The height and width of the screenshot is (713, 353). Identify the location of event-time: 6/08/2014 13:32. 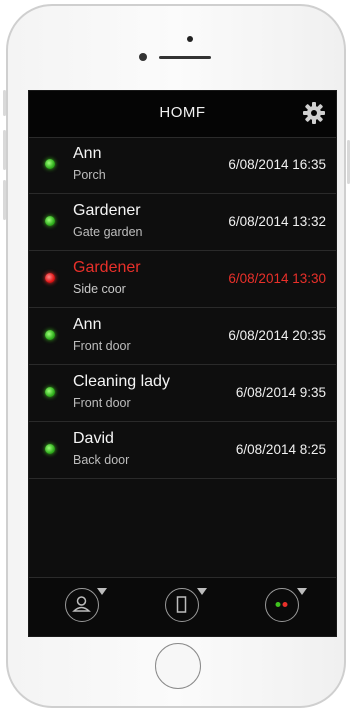
(277, 221).